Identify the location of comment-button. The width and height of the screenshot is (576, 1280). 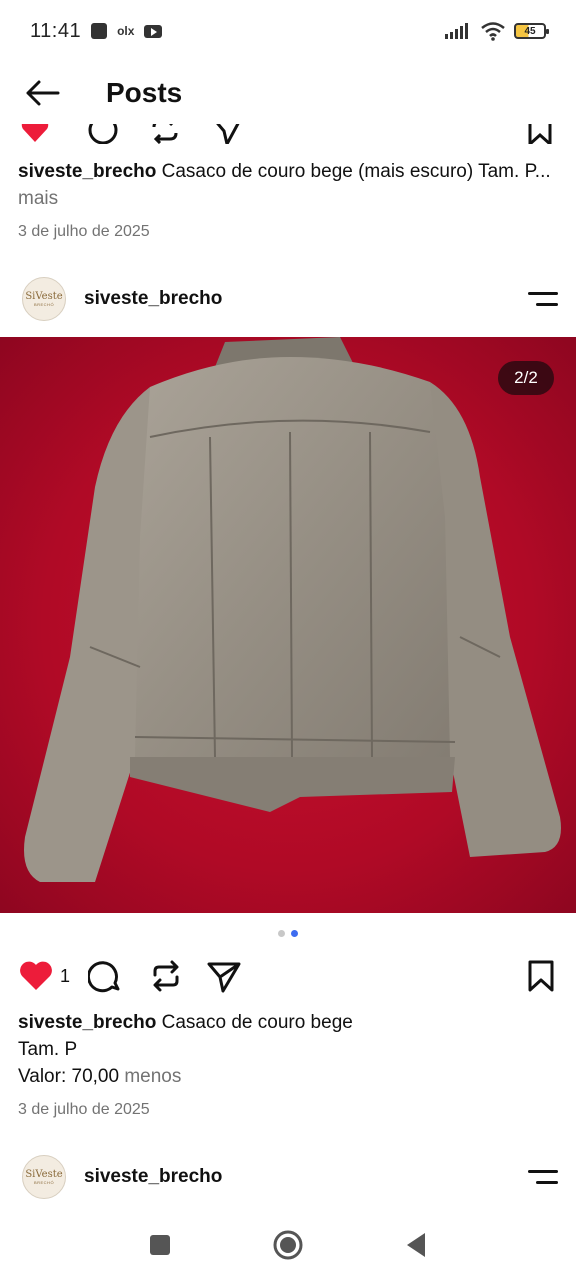
(106, 976).